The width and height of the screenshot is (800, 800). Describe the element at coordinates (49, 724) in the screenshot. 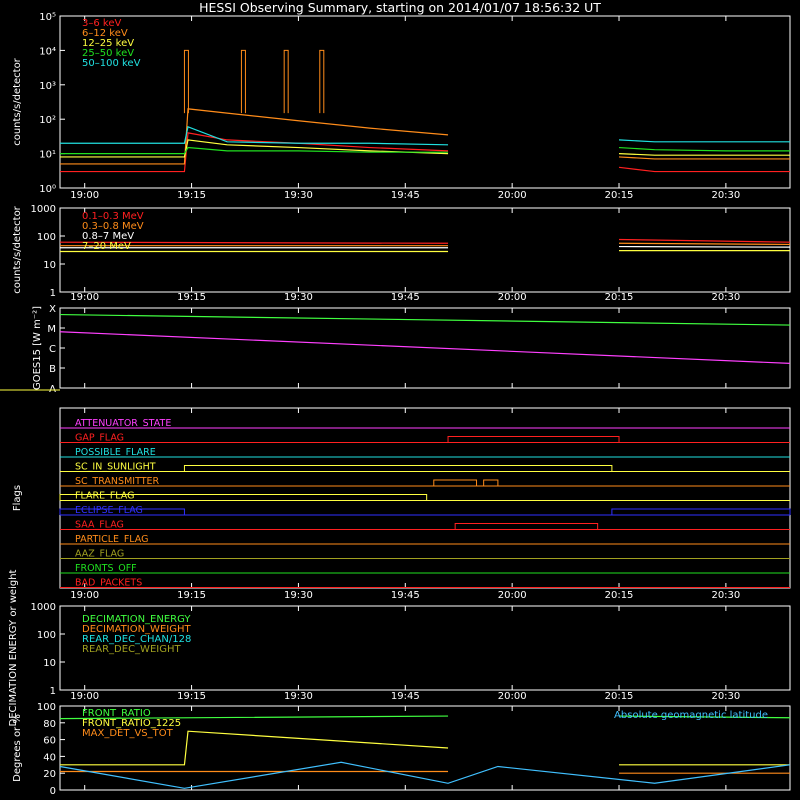

I see `panel-6-ytick-label: 80` at that location.